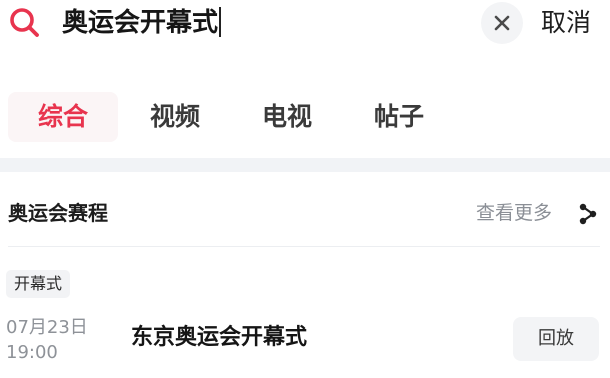  What do you see at coordinates (24, 22) in the screenshot?
I see `search-icon` at bounding box center [24, 22].